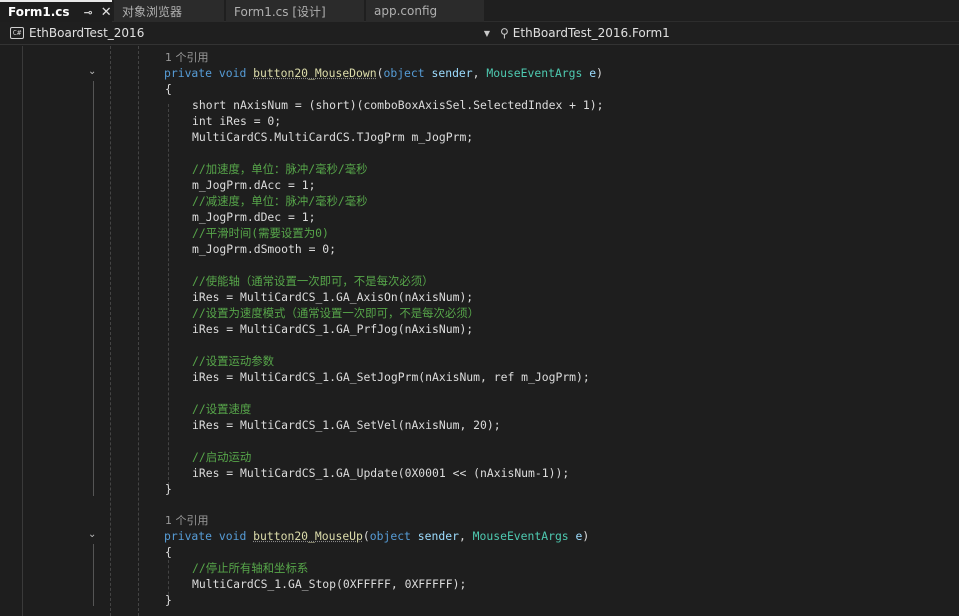 The width and height of the screenshot is (959, 616). What do you see at coordinates (152, 11) in the screenshot?
I see `tab-label: 对象浏览器` at bounding box center [152, 11].